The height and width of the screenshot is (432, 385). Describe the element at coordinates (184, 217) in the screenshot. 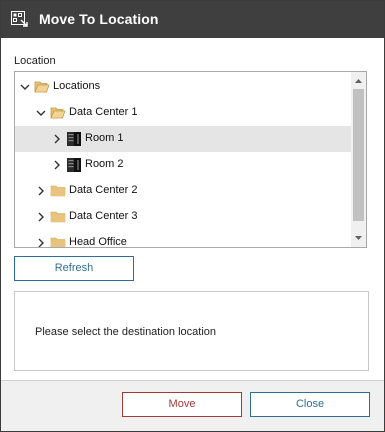

I see `tree-node-data-center-3: Data Center 3` at that location.